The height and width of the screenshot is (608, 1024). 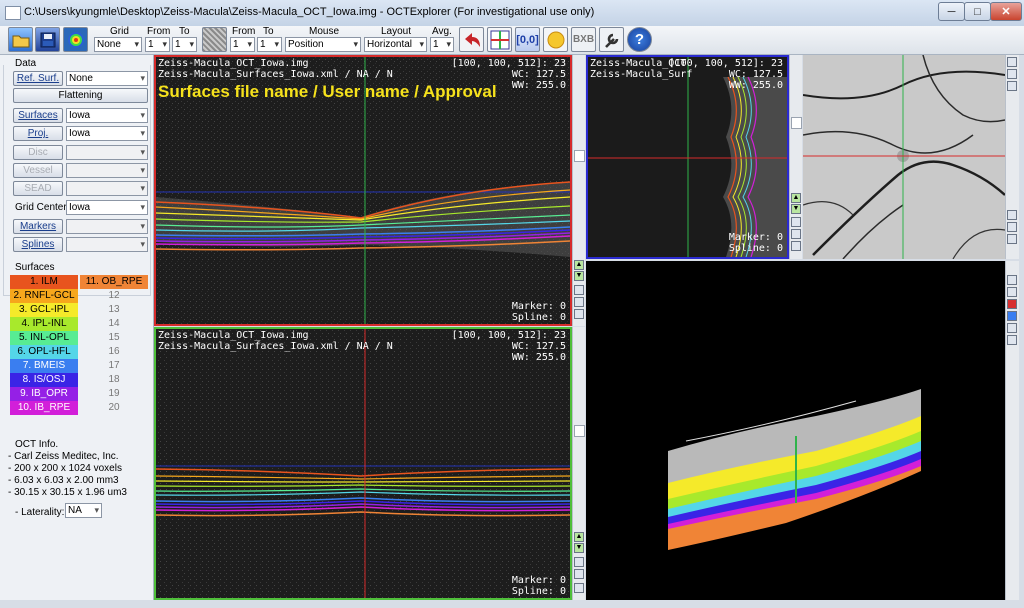 What do you see at coordinates (38, 115) in the screenshot?
I see `surfaces-button: Surfaces` at bounding box center [38, 115].